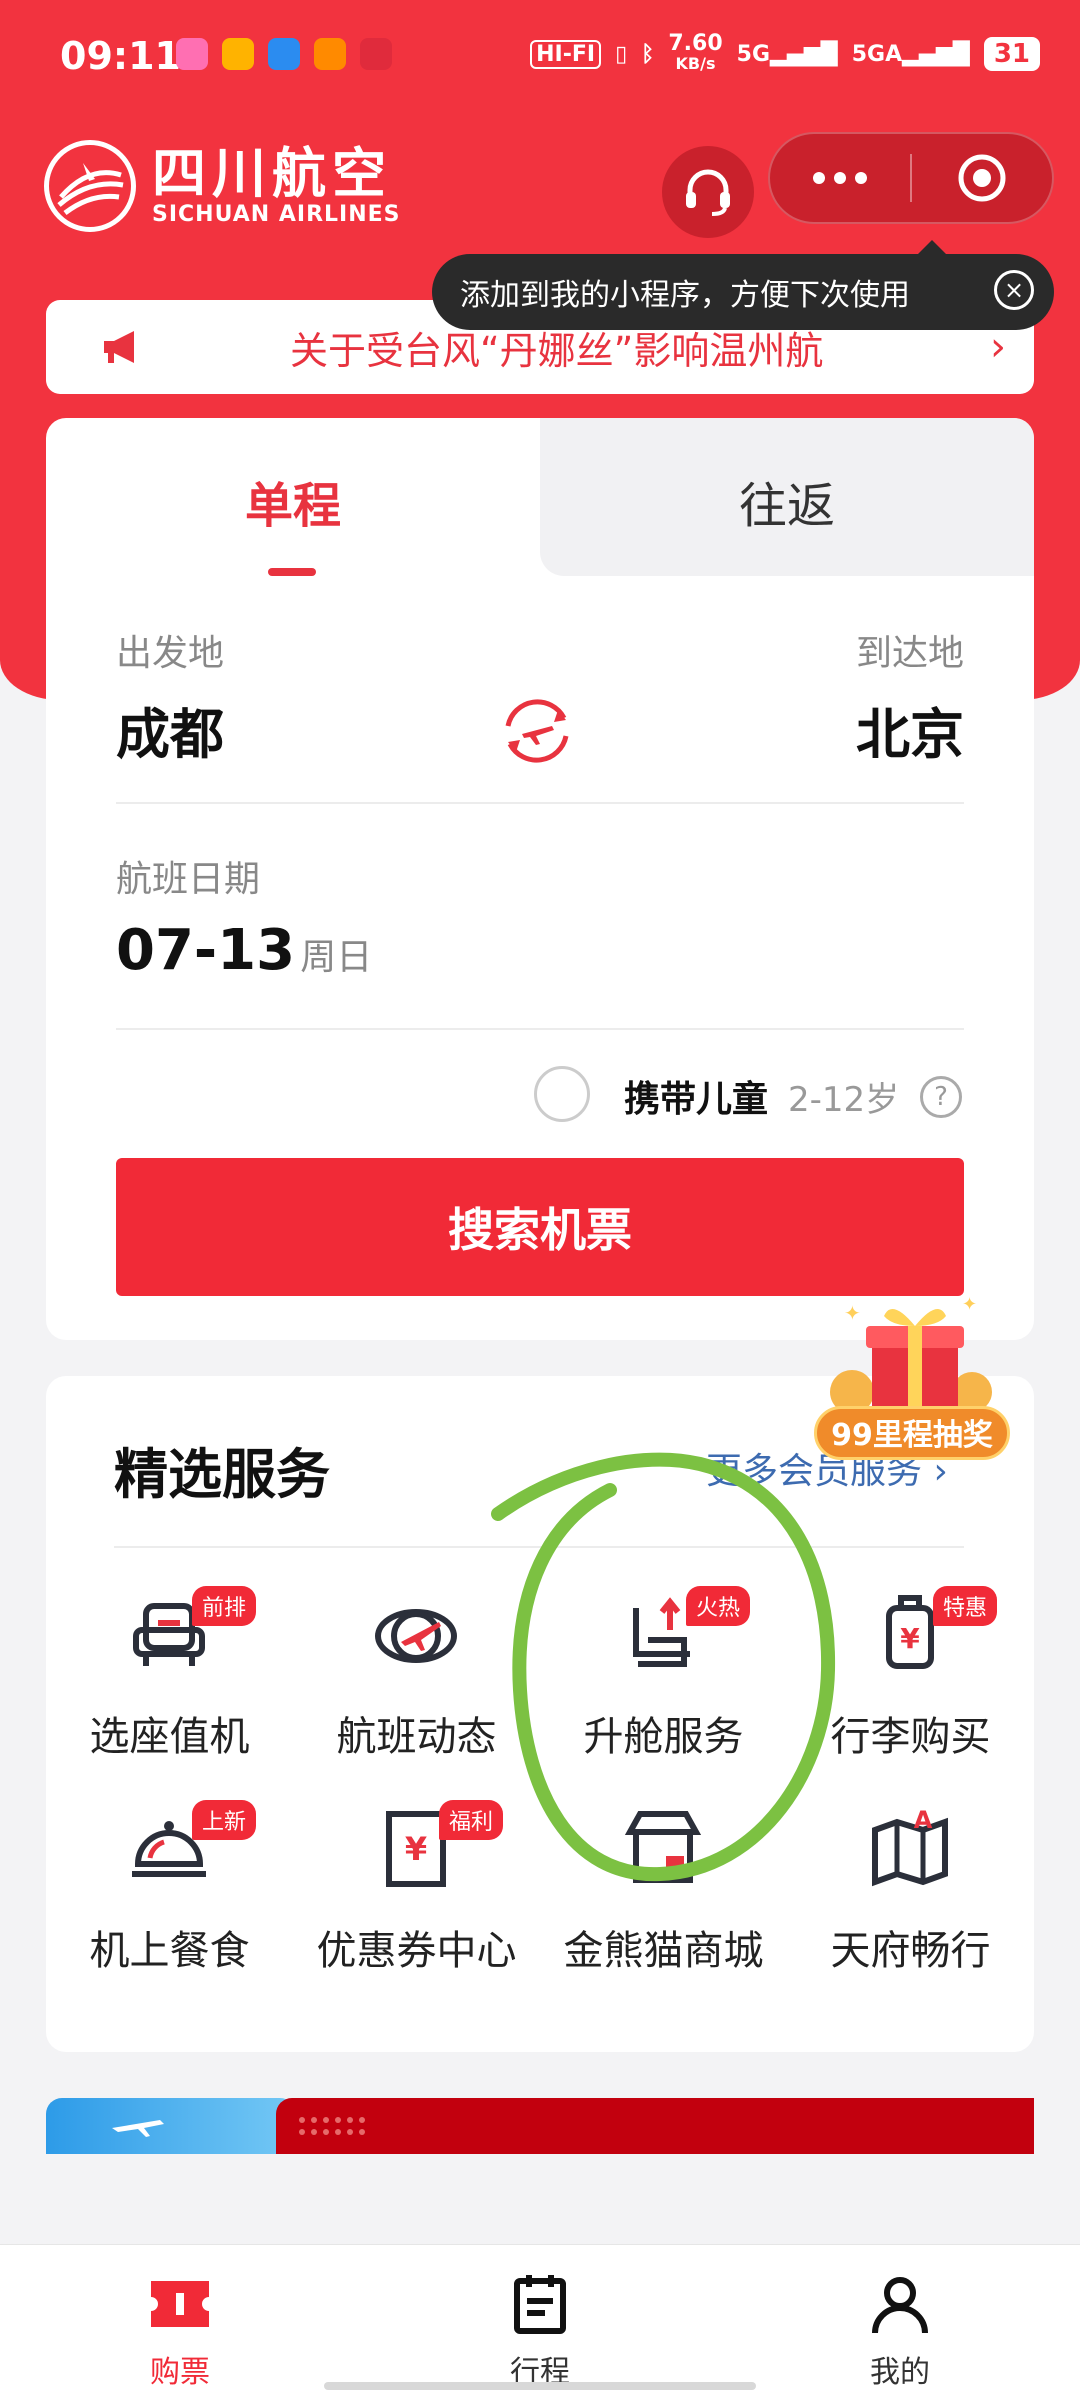 This screenshot has width=1080, height=2401. Describe the element at coordinates (910, 729) in the screenshot. I see `arrive-city: 北京` at that location.